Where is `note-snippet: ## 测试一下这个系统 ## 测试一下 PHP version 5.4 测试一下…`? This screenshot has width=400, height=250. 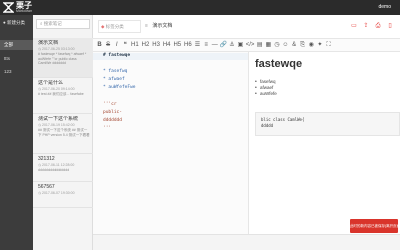
note-snippet: ## 测试一下这个系统 ## 测试一下 PHP version 5.4 测试一下… is located at coordinates (64, 132).